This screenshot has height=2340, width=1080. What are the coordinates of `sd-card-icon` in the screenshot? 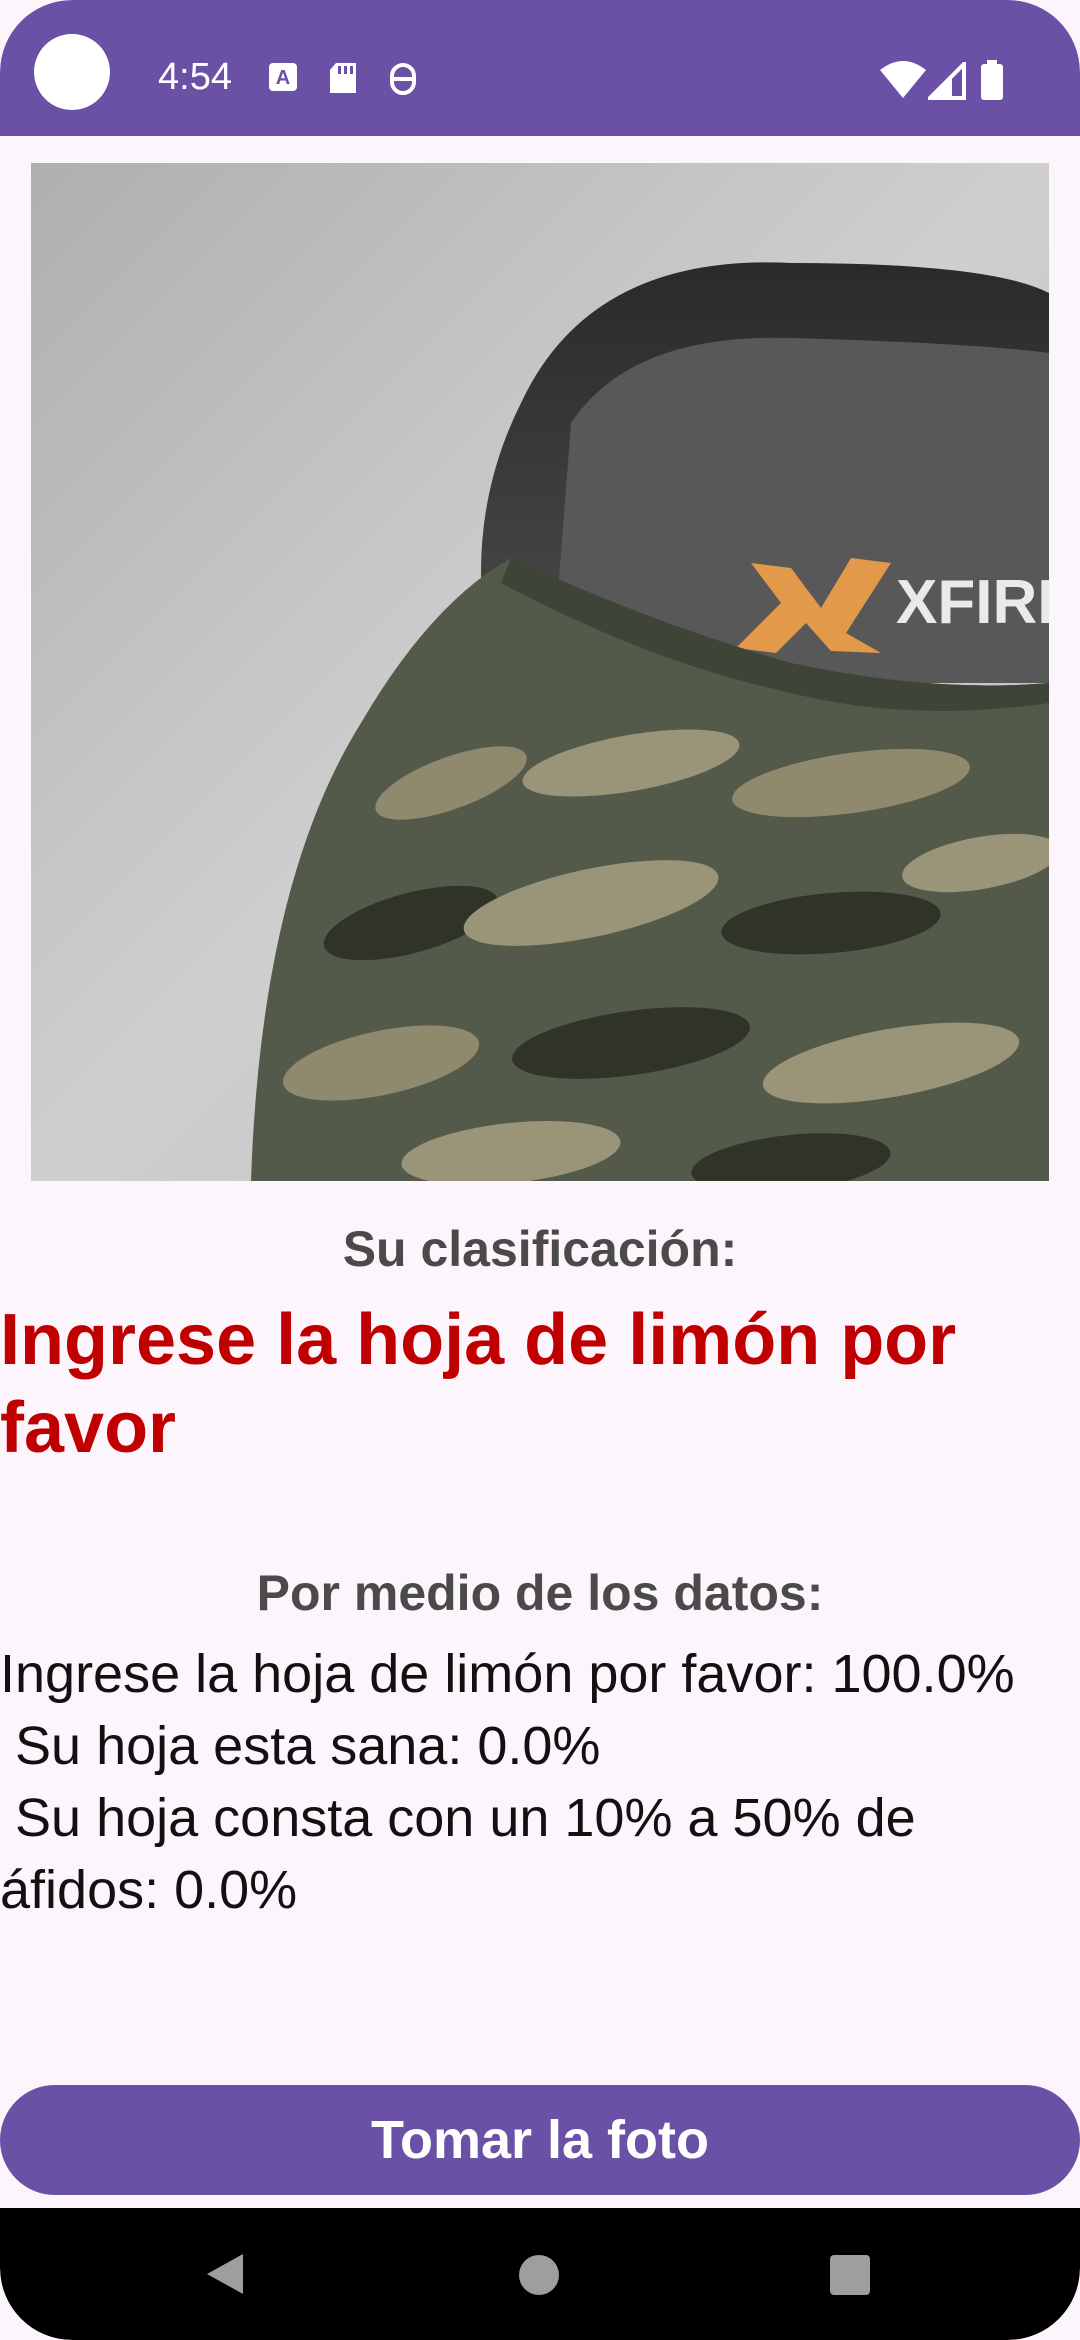 It's located at (343, 78).